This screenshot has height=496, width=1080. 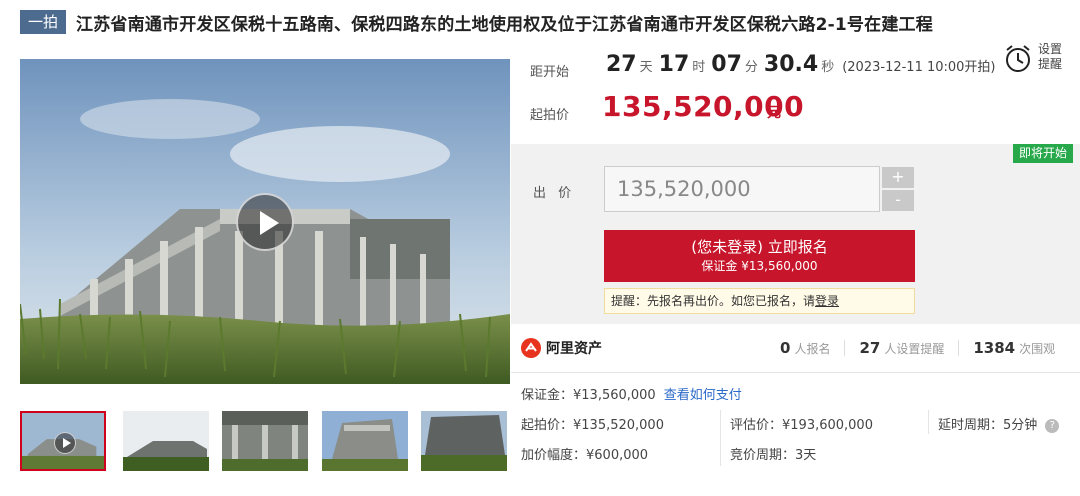 I want to click on increment-info: 加价幅度：¥600,000, so click(x=585, y=455).